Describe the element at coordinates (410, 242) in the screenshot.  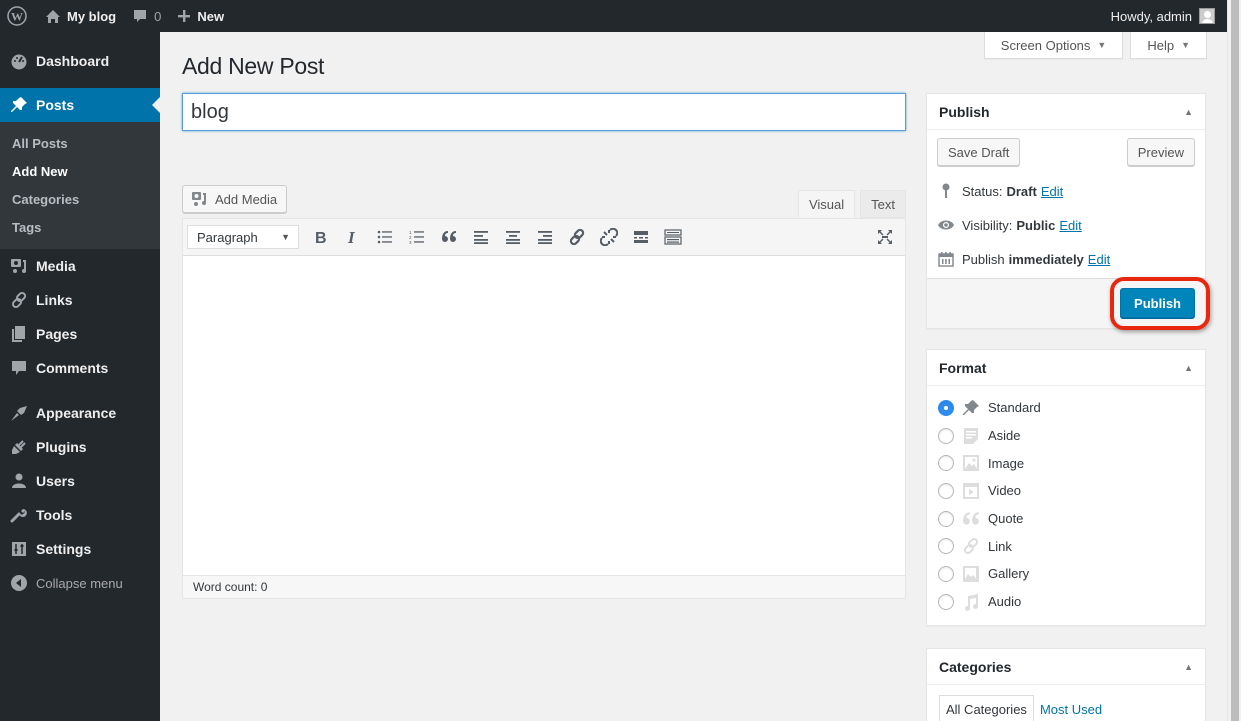
I see `svg-text: 3` at that location.